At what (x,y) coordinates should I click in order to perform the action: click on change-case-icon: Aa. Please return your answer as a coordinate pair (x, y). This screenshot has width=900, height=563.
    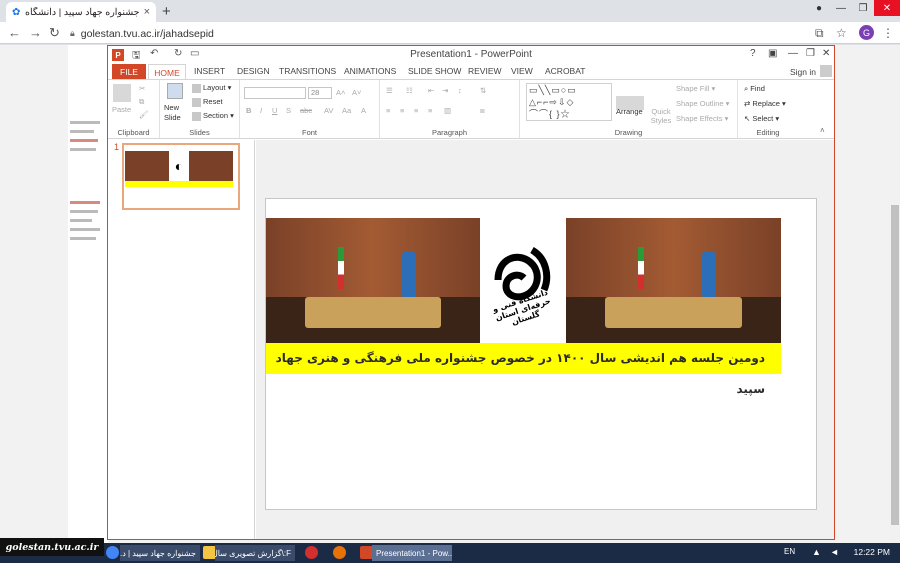
    Looking at the image, I should click on (346, 110).